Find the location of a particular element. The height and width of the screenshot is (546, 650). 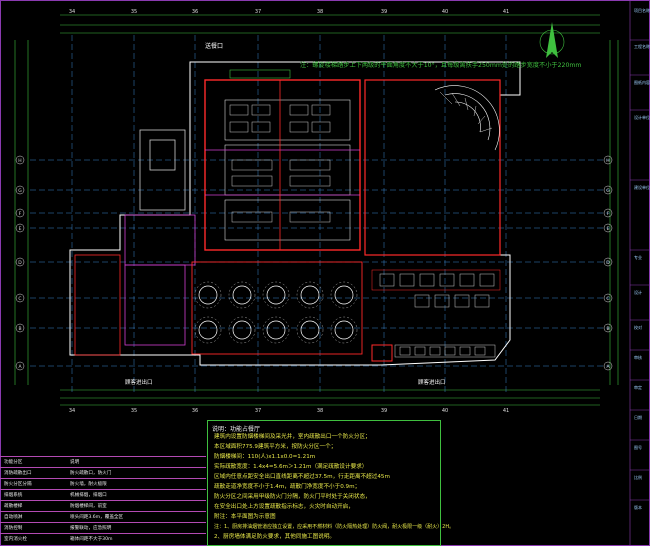

right-hall is located at coordinates (432, 167).